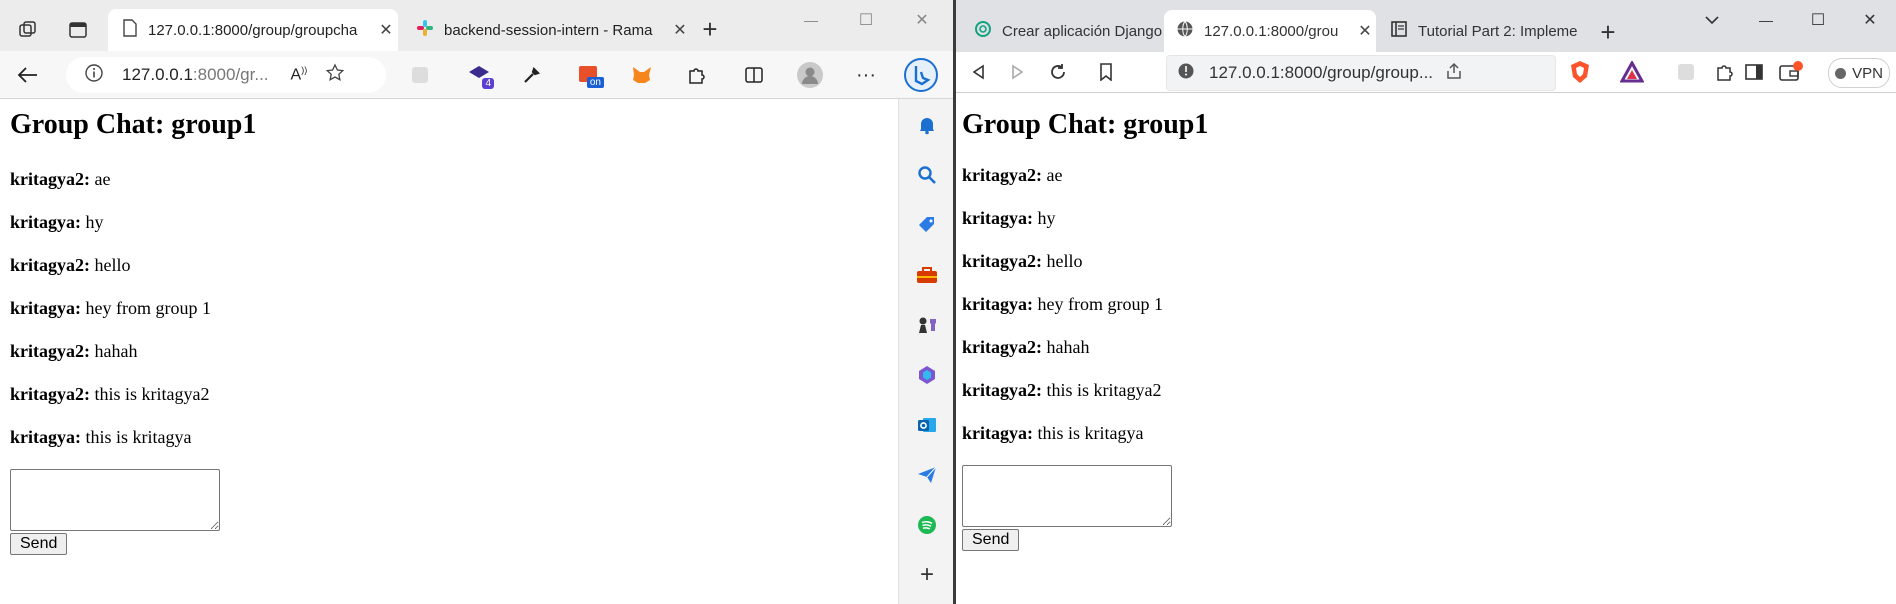 The width and height of the screenshot is (1896, 604). I want to click on tab-label: 127.0.0.1:8000/grou, so click(1271, 31).